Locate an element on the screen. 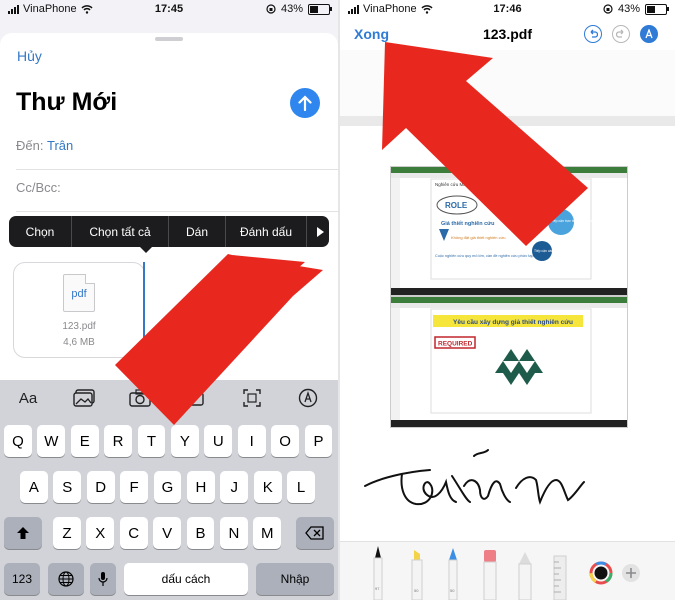 The width and height of the screenshot is (675, 600). delete-backward-icon is located at coordinates (314, 533).